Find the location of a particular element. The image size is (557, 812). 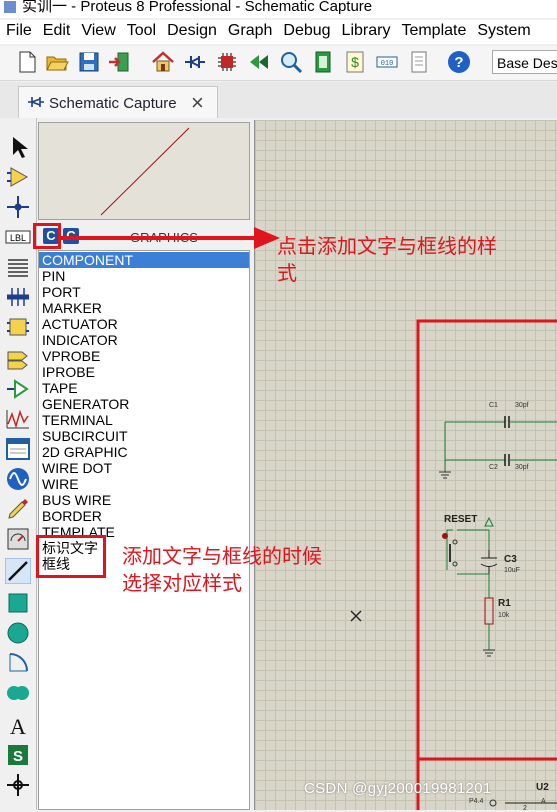

c2-value: 30pf is located at coordinates (522, 467).